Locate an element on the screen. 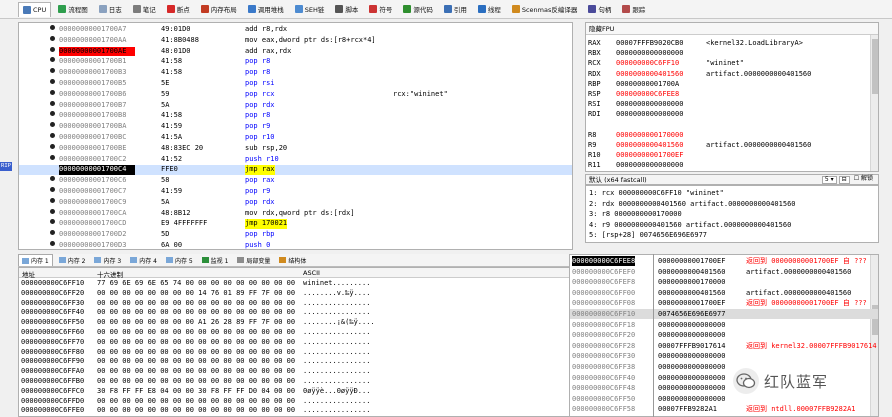  tab-trace: 跟踪 is located at coordinates (633, 9).